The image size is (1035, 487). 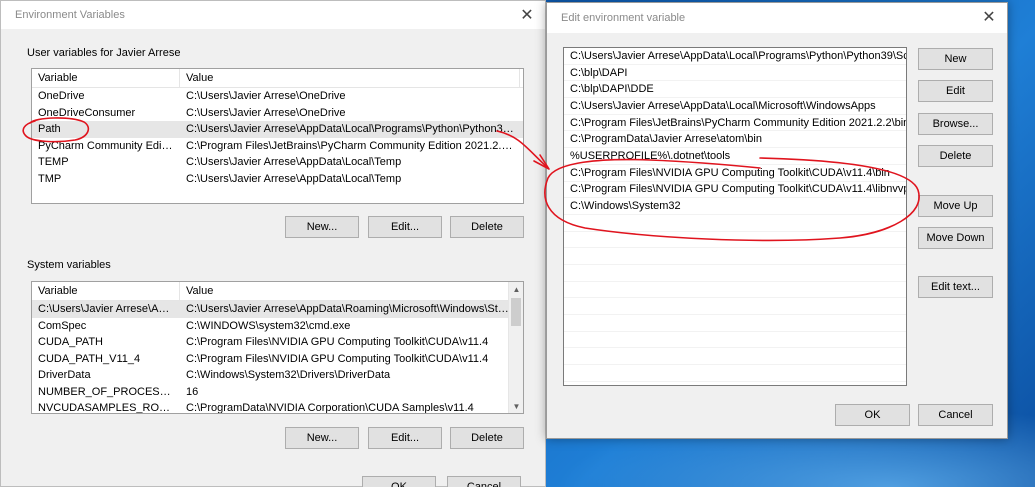 What do you see at coordinates (64, 375) in the screenshot?
I see `system-variable-name: DriverData` at bounding box center [64, 375].